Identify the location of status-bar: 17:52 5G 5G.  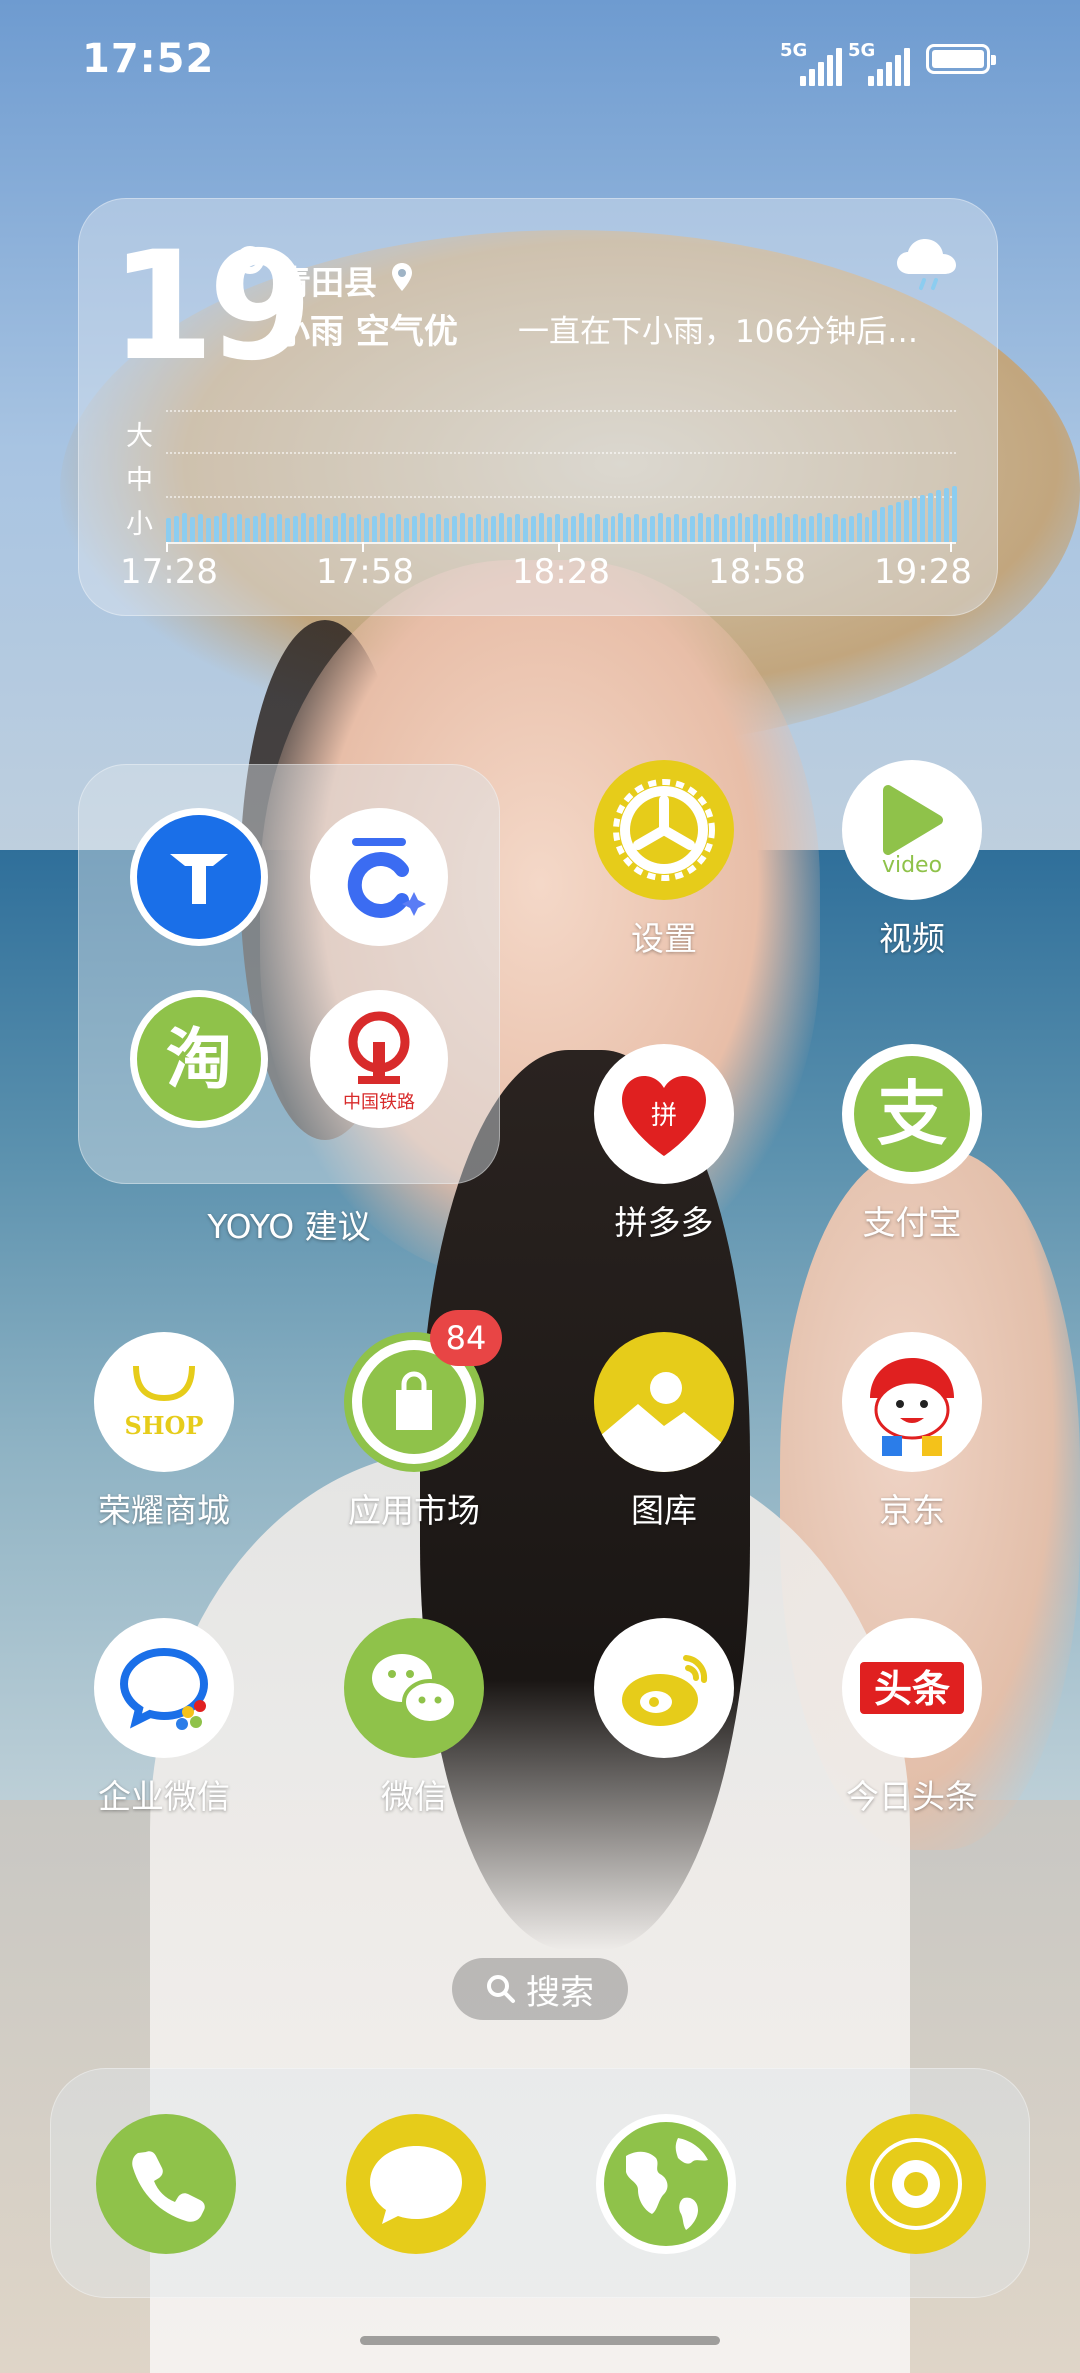
(540, 60).